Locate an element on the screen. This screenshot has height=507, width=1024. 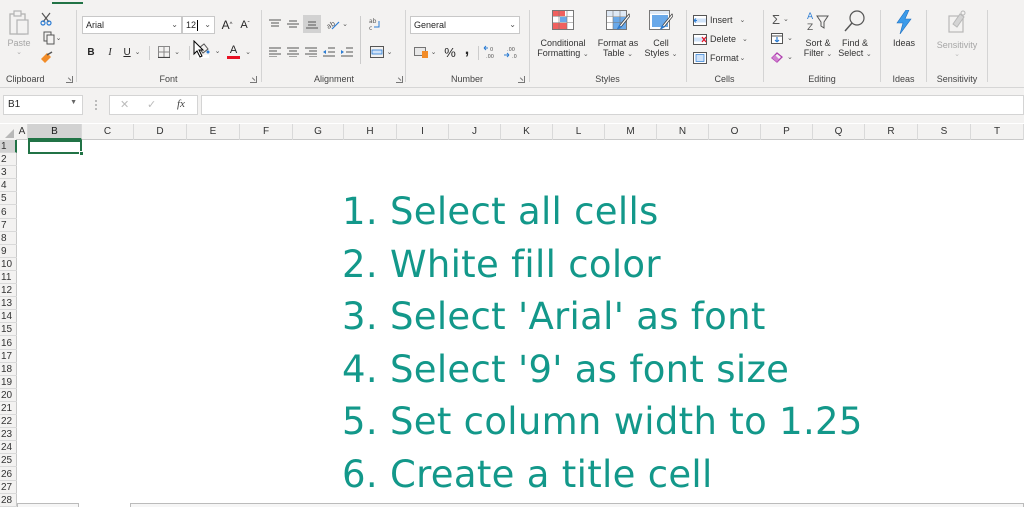
bottom-align-button is located at coordinates (312, 24).